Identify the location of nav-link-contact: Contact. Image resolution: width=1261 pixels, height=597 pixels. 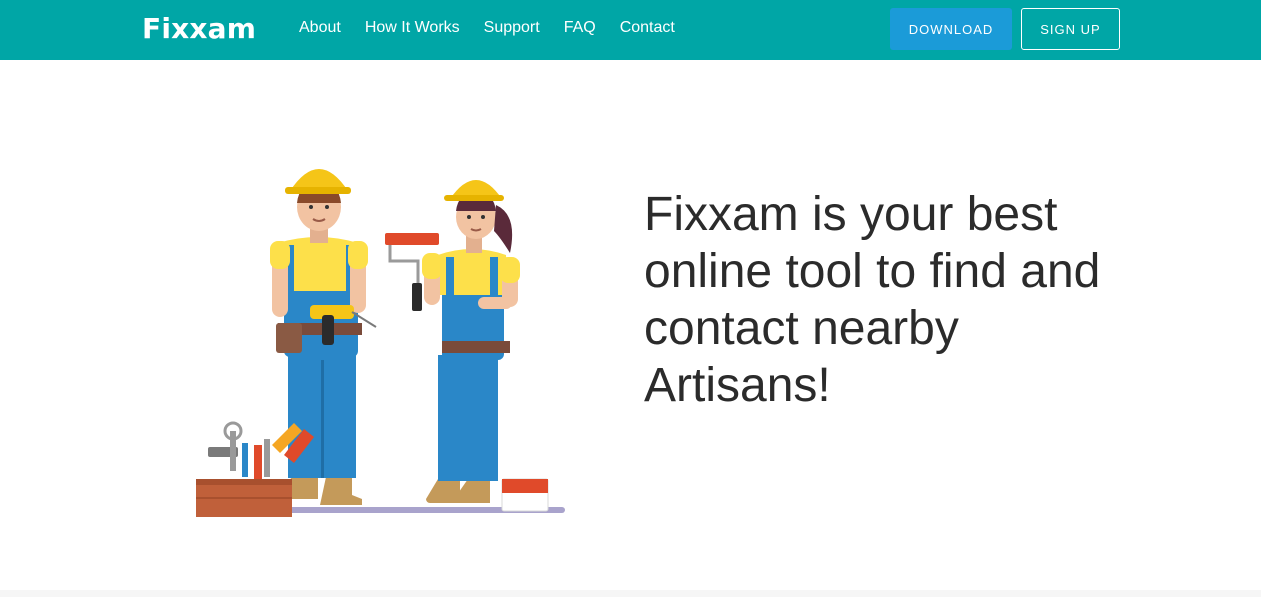
(647, 28).